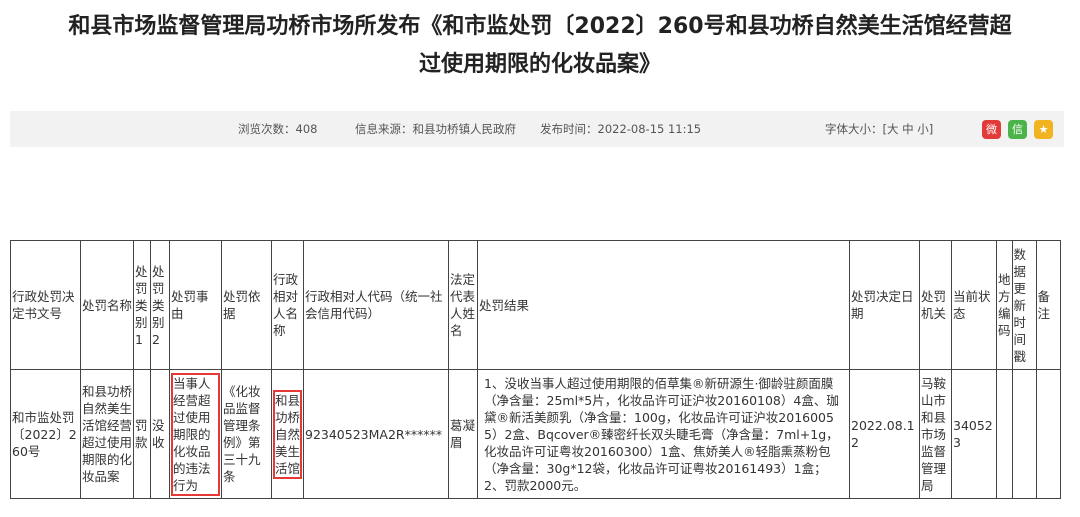  What do you see at coordinates (107, 305) in the screenshot?
I see `header-case-name: 处罚名称` at bounding box center [107, 305].